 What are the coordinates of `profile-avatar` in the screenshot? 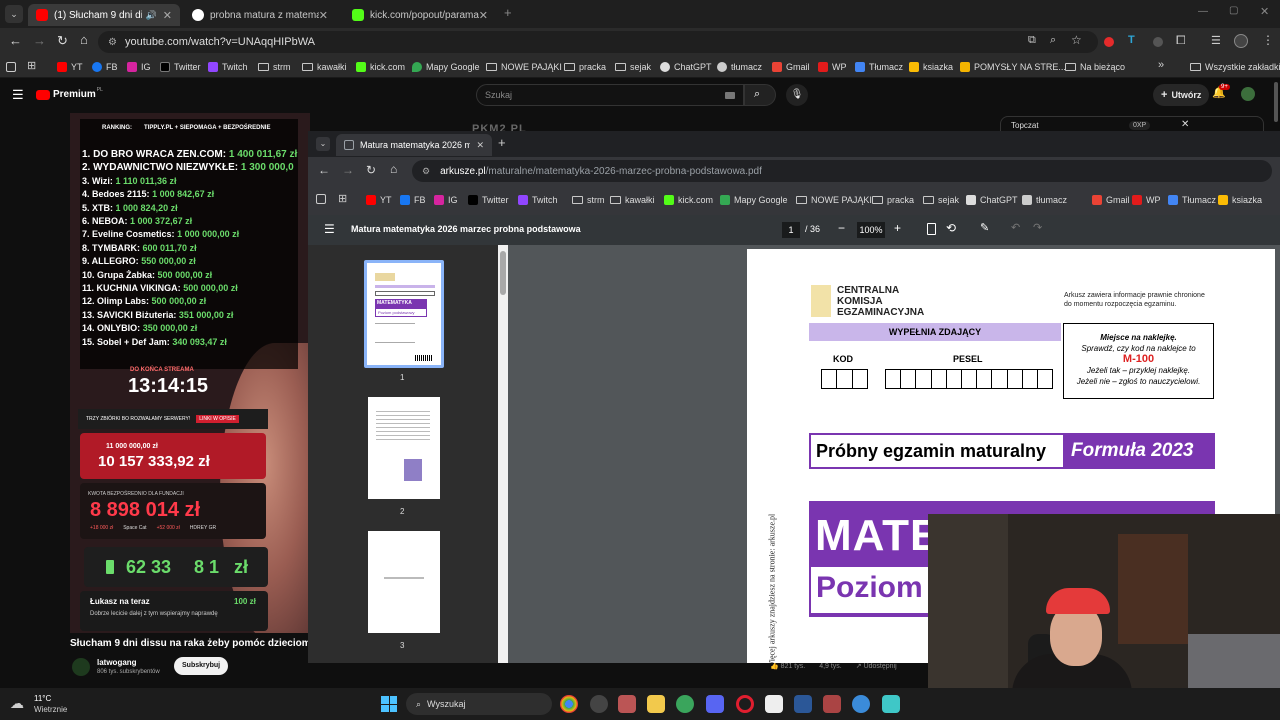 It's located at (1241, 41).